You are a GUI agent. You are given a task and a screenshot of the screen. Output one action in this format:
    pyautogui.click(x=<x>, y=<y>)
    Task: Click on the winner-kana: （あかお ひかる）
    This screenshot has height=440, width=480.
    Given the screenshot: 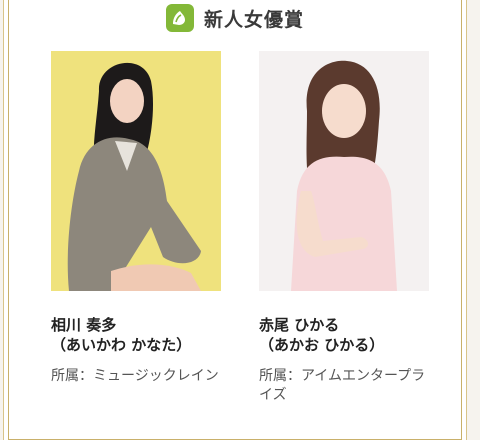 What is the action you would take?
    pyautogui.click(x=322, y=345)
    